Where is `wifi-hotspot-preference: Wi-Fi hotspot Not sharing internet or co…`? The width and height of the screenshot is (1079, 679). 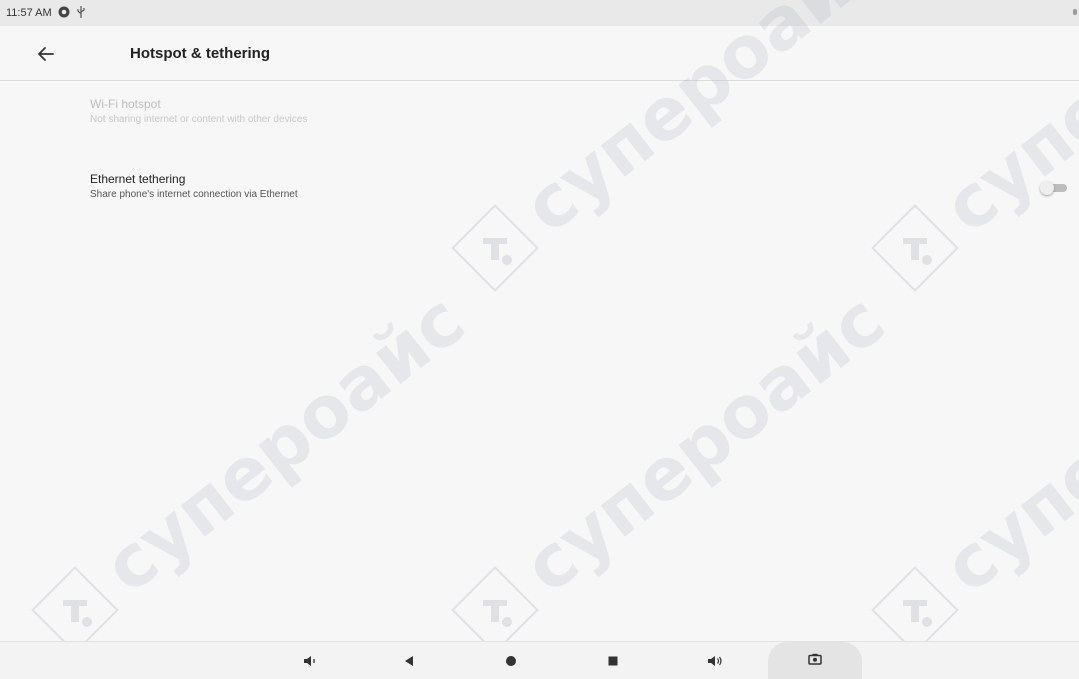 wifi-hotspot-preference: Wi-Fi hotspot Not sharing internet or co… is located at coordinates (555, 111).